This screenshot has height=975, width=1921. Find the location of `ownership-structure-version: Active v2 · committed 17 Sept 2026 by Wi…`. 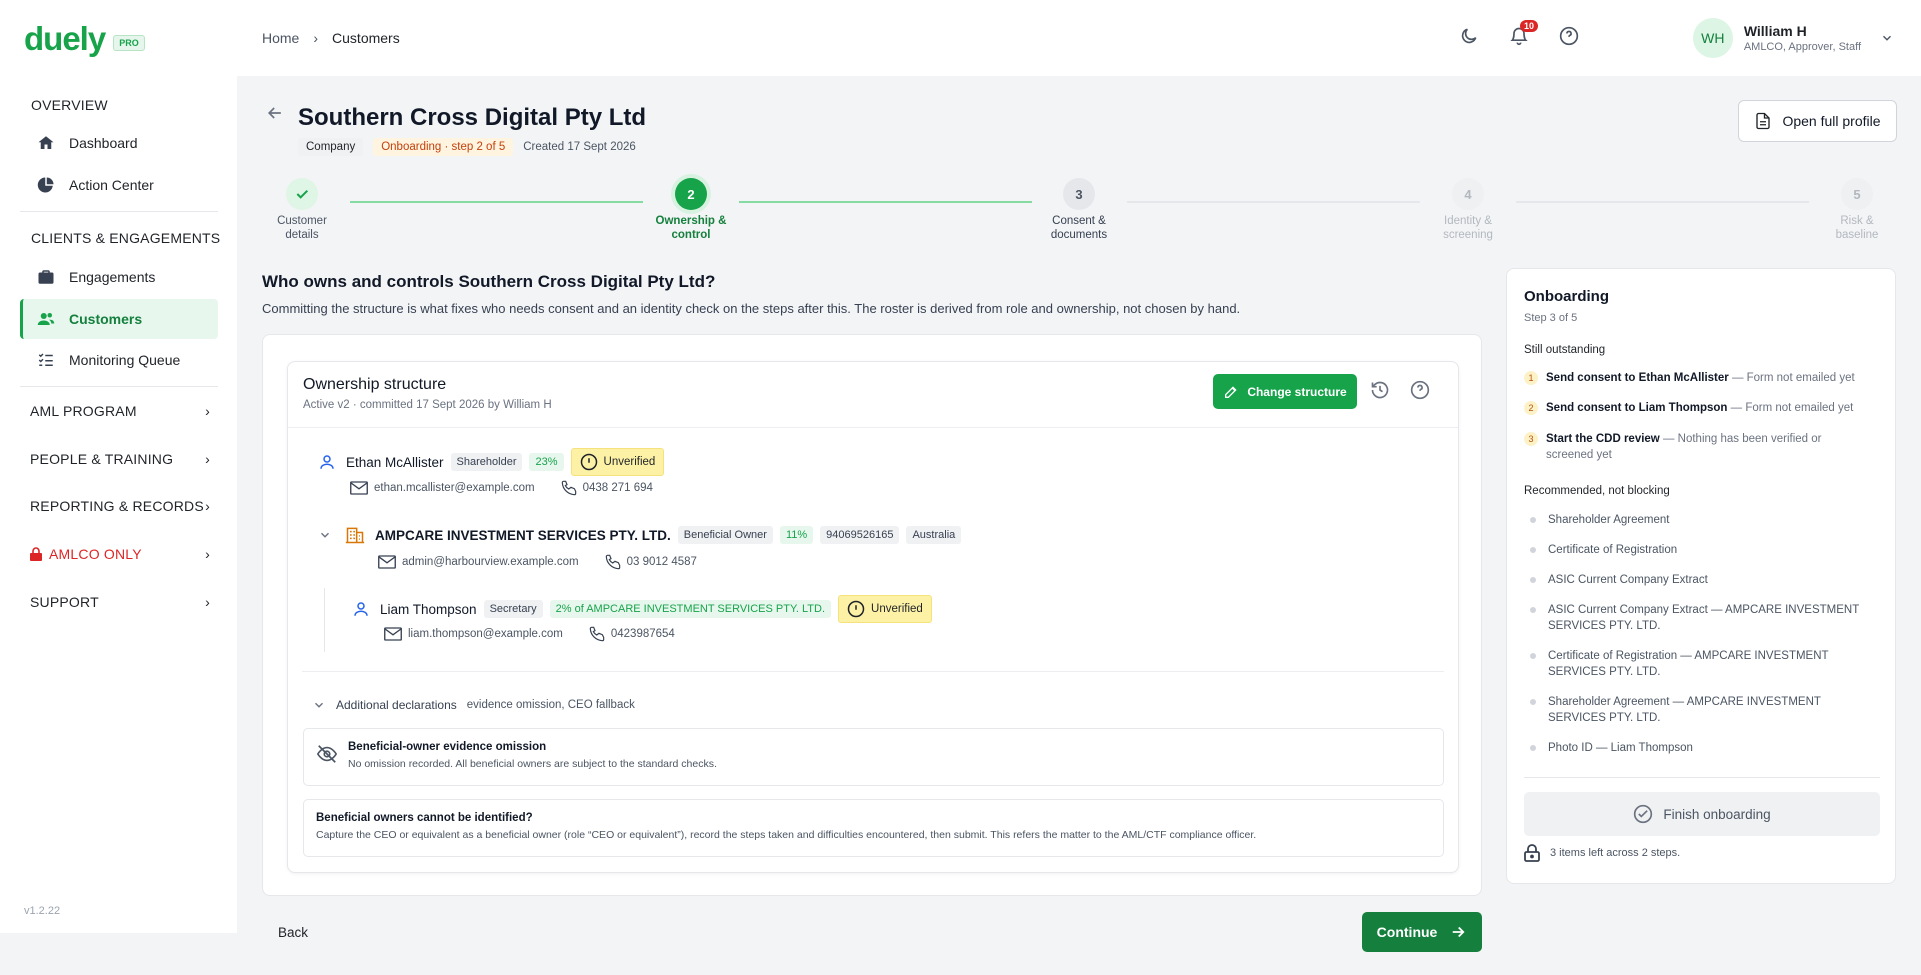

ownership-structure-version: Active v2 · committed 17 Sept 2026 by Wi… is located at coordinates (427, 405).